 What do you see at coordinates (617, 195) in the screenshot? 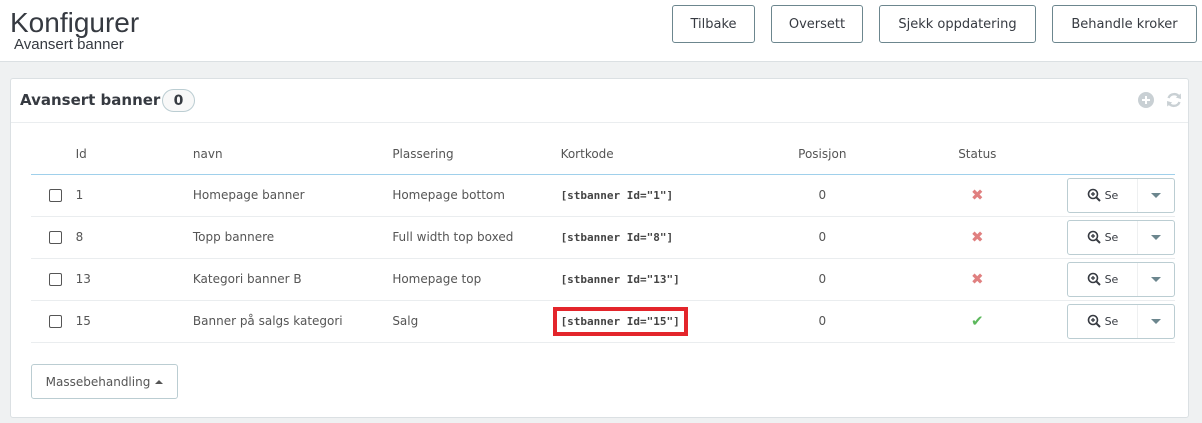
I see `row-shortcode: [stbanner Id="1"]` at bounding box center [617, 195].